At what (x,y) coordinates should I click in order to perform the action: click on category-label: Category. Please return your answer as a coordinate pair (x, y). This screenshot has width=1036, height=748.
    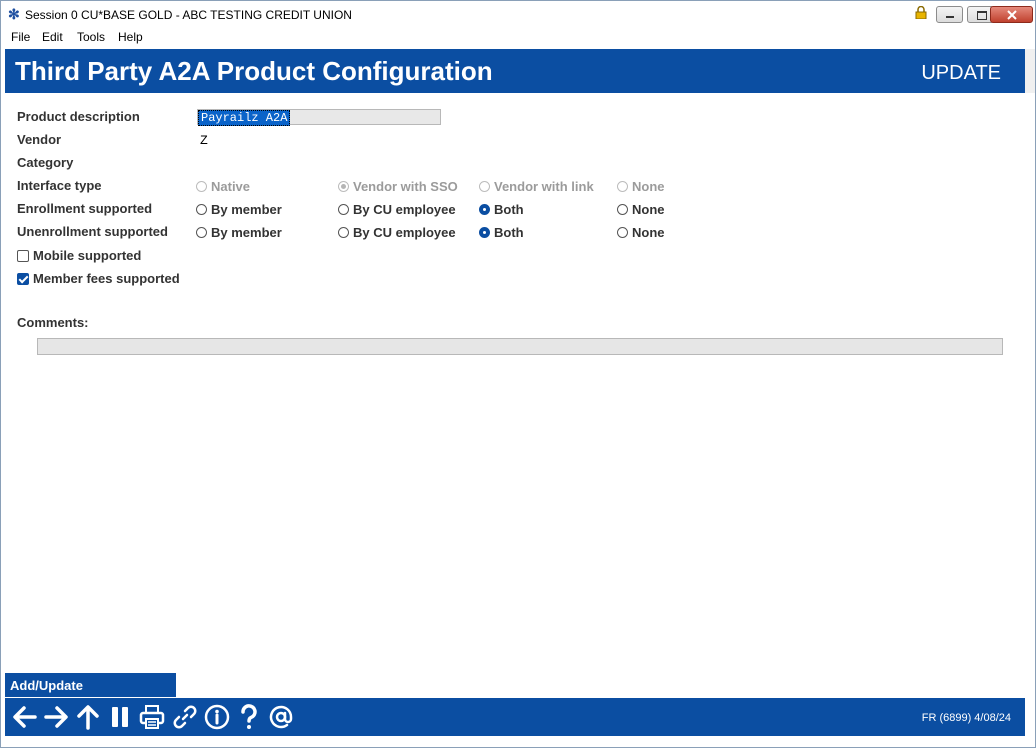
    Looking at the image, I should click on (45, 162).